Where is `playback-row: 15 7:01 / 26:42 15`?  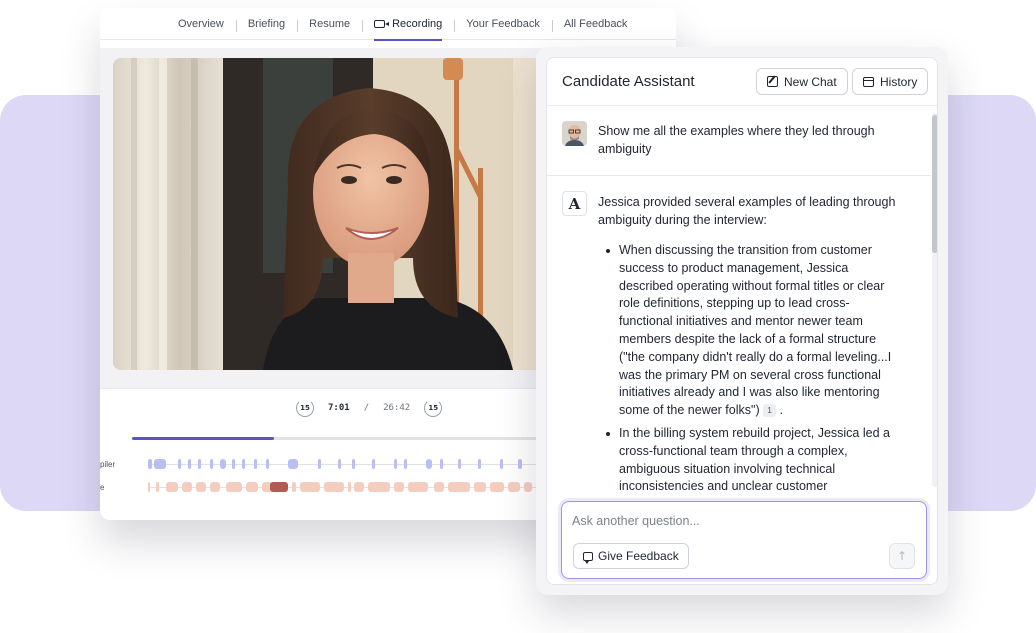
playback-row: 15 7:01 / 26:42 15 is located at coordinates (369, 408).